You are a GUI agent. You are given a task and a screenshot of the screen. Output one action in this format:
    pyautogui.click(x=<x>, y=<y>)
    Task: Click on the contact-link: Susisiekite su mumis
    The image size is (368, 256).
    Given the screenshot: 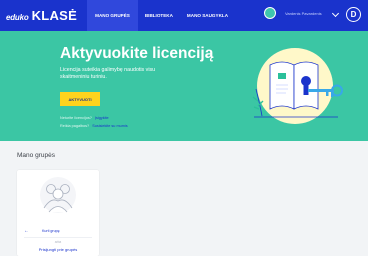 What is the action you would take?
    pyautogui.click(x=109, y=126)
    